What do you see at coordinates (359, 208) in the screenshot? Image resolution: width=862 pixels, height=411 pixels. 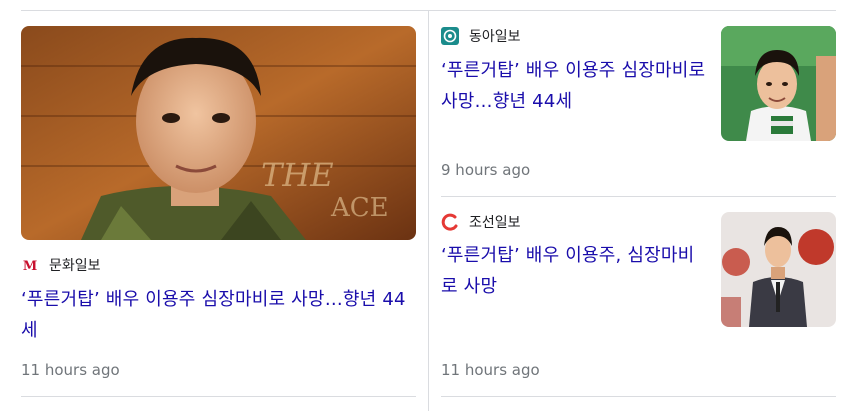 I see `svg-text: ACE` at bounding box center [359, 208].